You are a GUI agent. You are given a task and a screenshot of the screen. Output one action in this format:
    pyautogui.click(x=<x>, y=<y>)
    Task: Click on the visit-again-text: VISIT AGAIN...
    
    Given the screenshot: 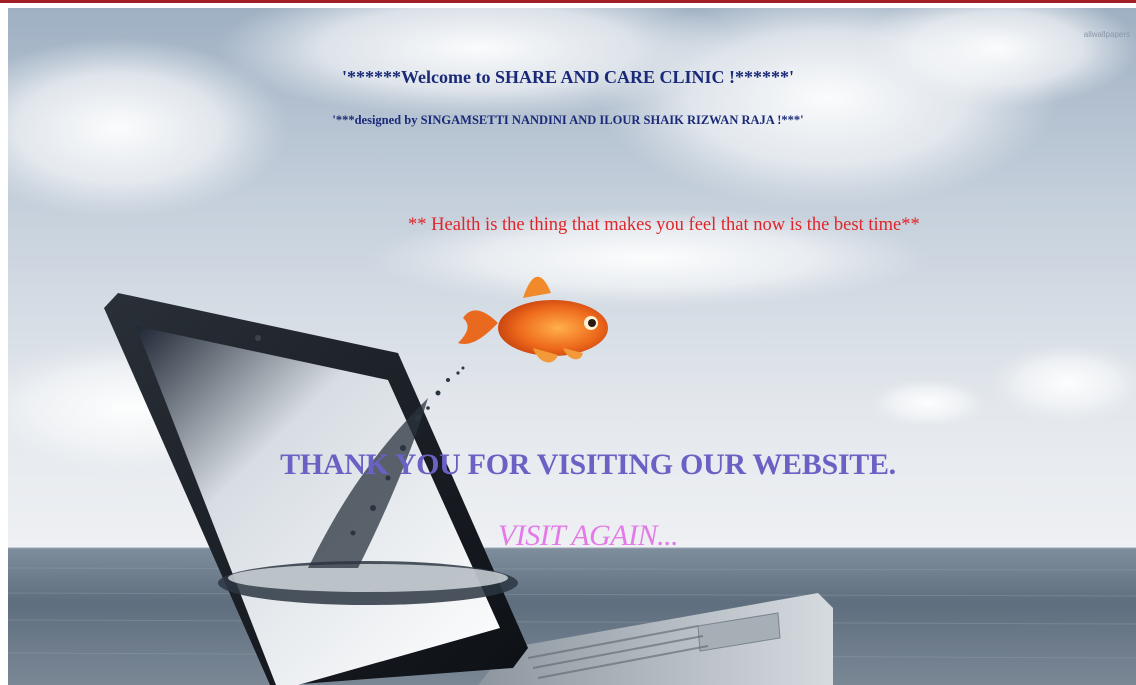 What is the action you would take?
    pyautogui.click(x=588, y=535)
    